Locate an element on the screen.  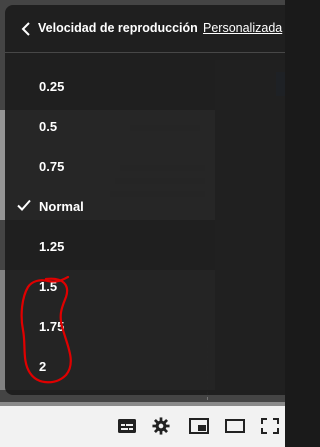
miniplayer-icon is located at coordinates (199, 426).